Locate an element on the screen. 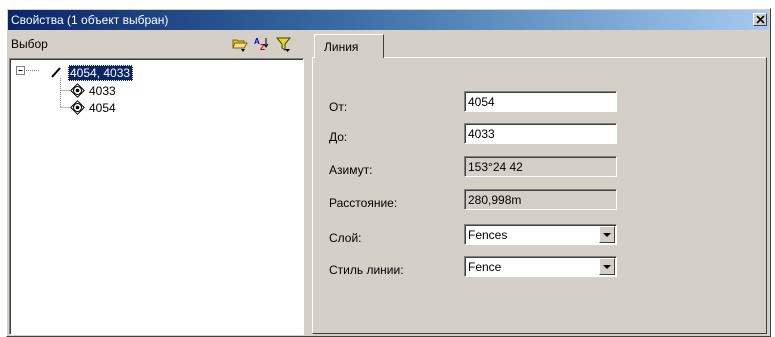  line-style-dropdown-button is located at coordinates (607, 266).